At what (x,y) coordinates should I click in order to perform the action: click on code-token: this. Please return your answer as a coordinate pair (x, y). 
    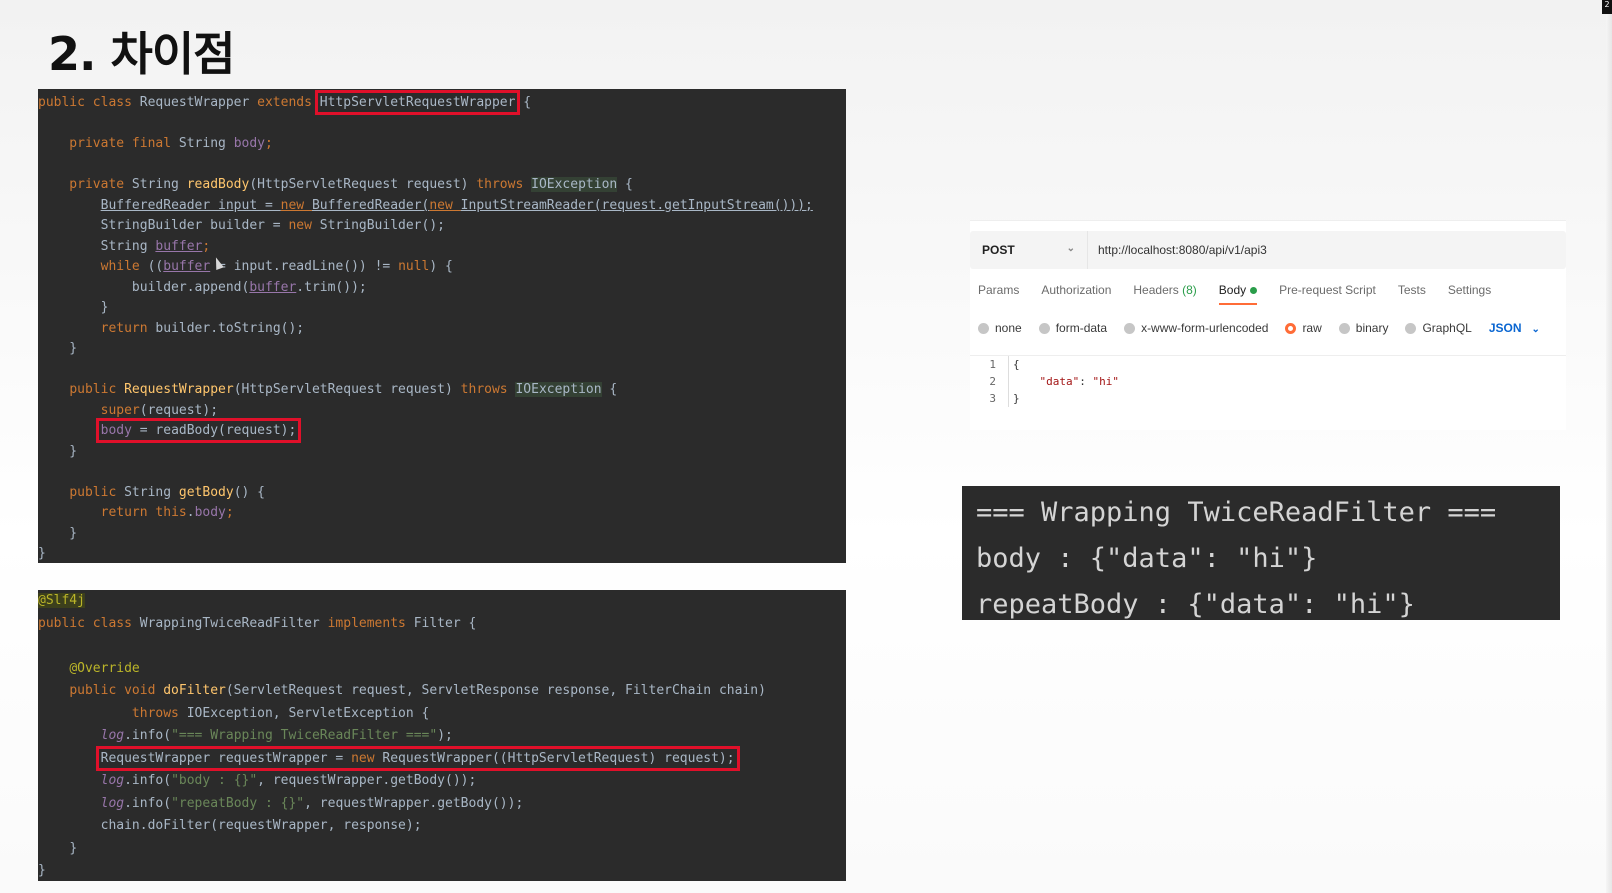
    Looking at the image, I should click on (171, 512).